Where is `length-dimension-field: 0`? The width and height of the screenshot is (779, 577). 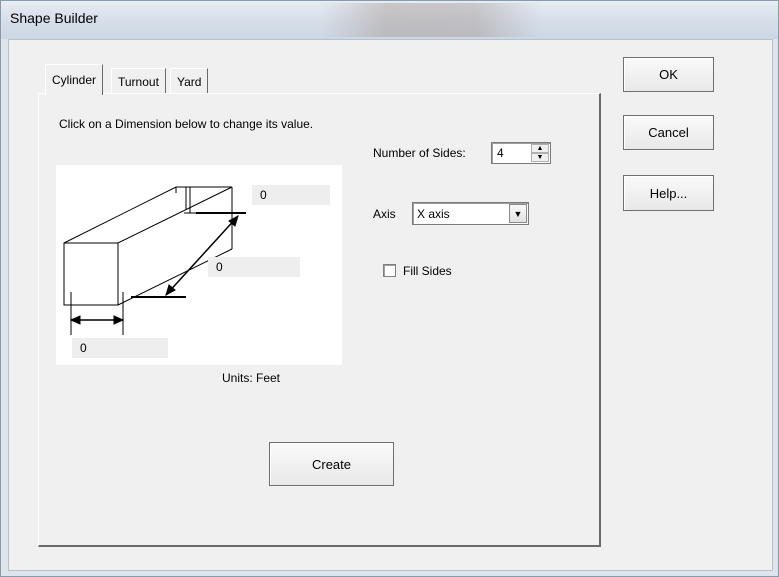 length-dimension-field: 0 is located at coordinates (254, 267).